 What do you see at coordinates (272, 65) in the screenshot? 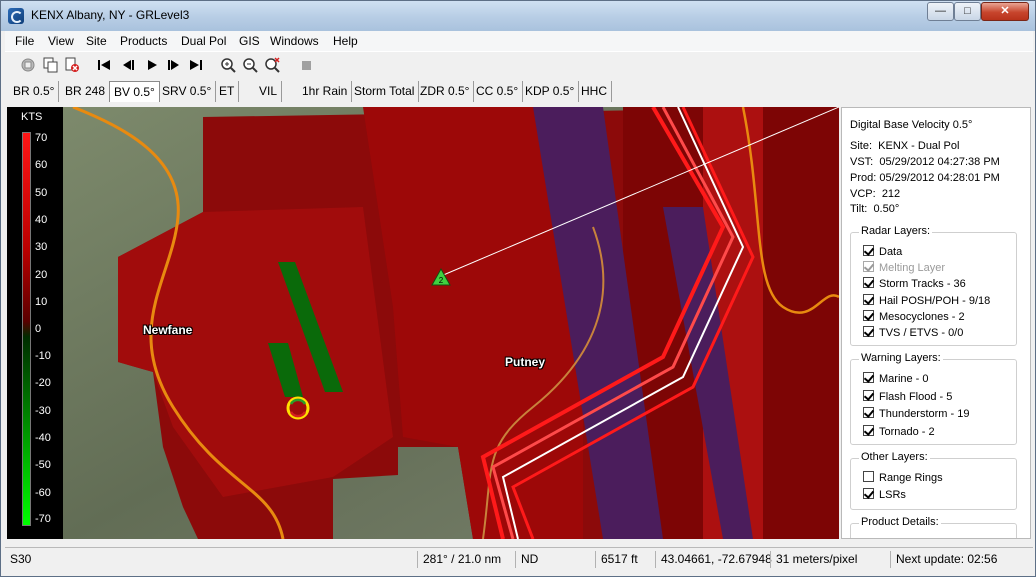
I see `clear-zoom-icon` at bounding box center [272, 65].